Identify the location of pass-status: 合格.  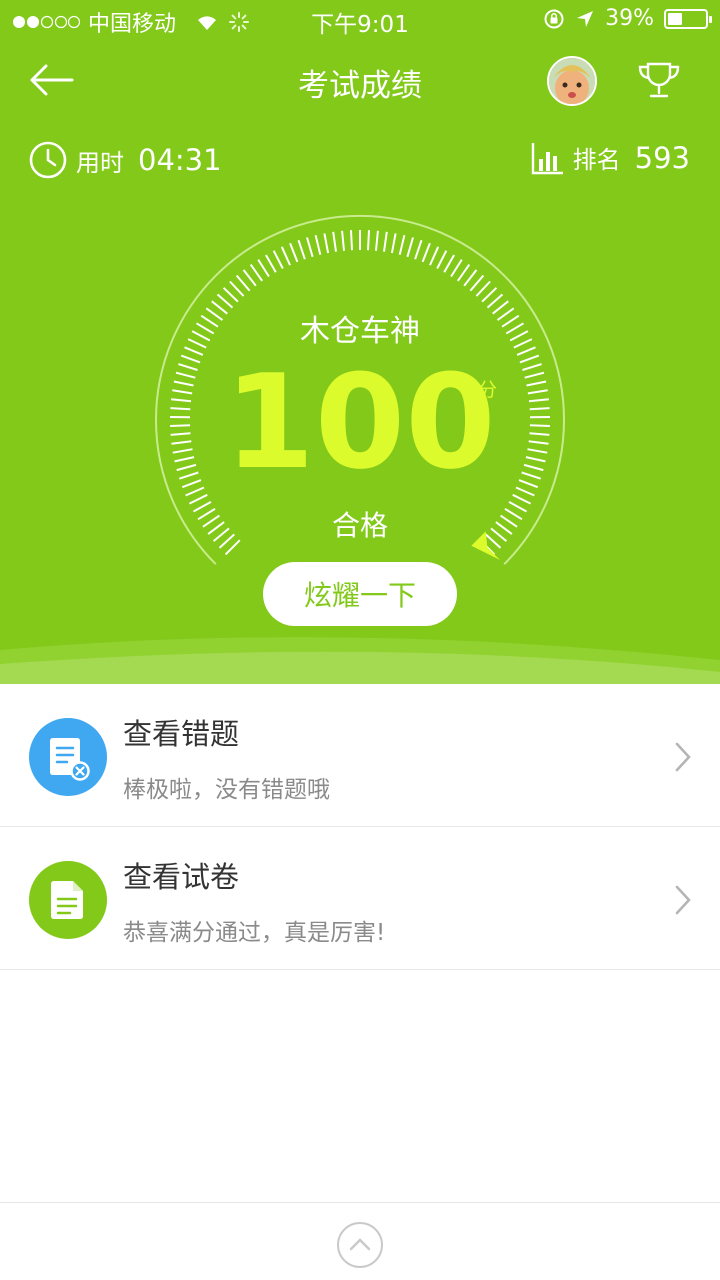
(359, 525).